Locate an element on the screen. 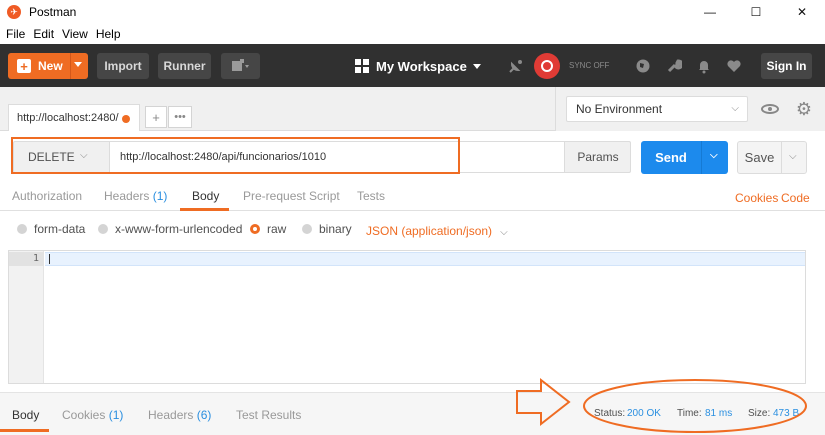 The image size is (825, 435). time-label: Time: is located at coordinates (689, 413).